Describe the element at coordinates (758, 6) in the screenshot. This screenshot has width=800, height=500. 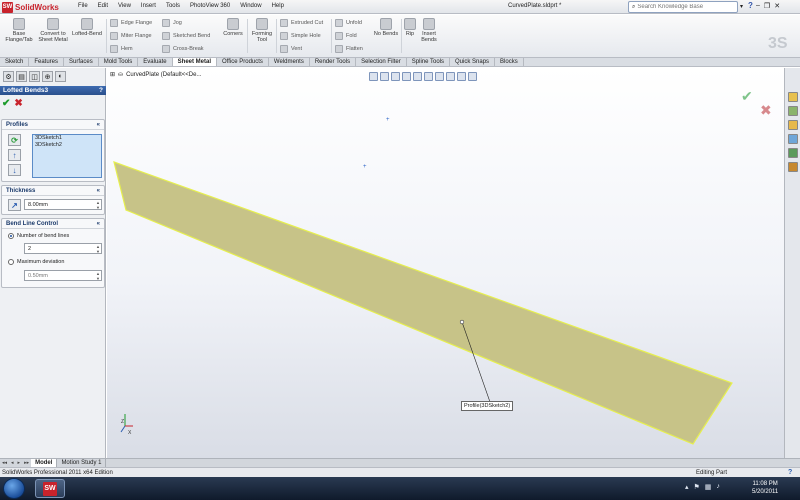
I see `minimize-button: –` at that location.